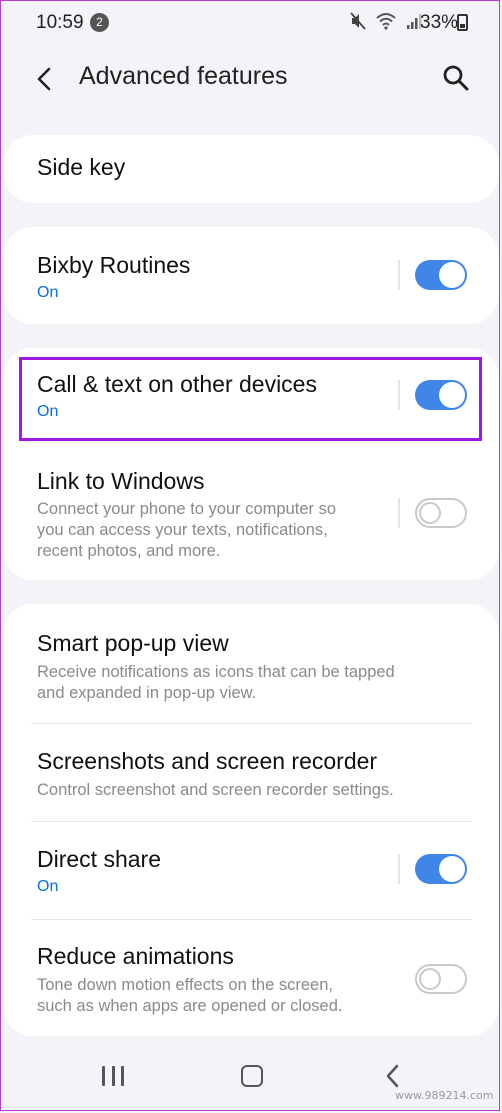 The width and height of the screenshot is (502, 1113). What do you see at coordinates (462, 22) in the screenshot?
I see `battery-icon` at bounding box center [462, 22].